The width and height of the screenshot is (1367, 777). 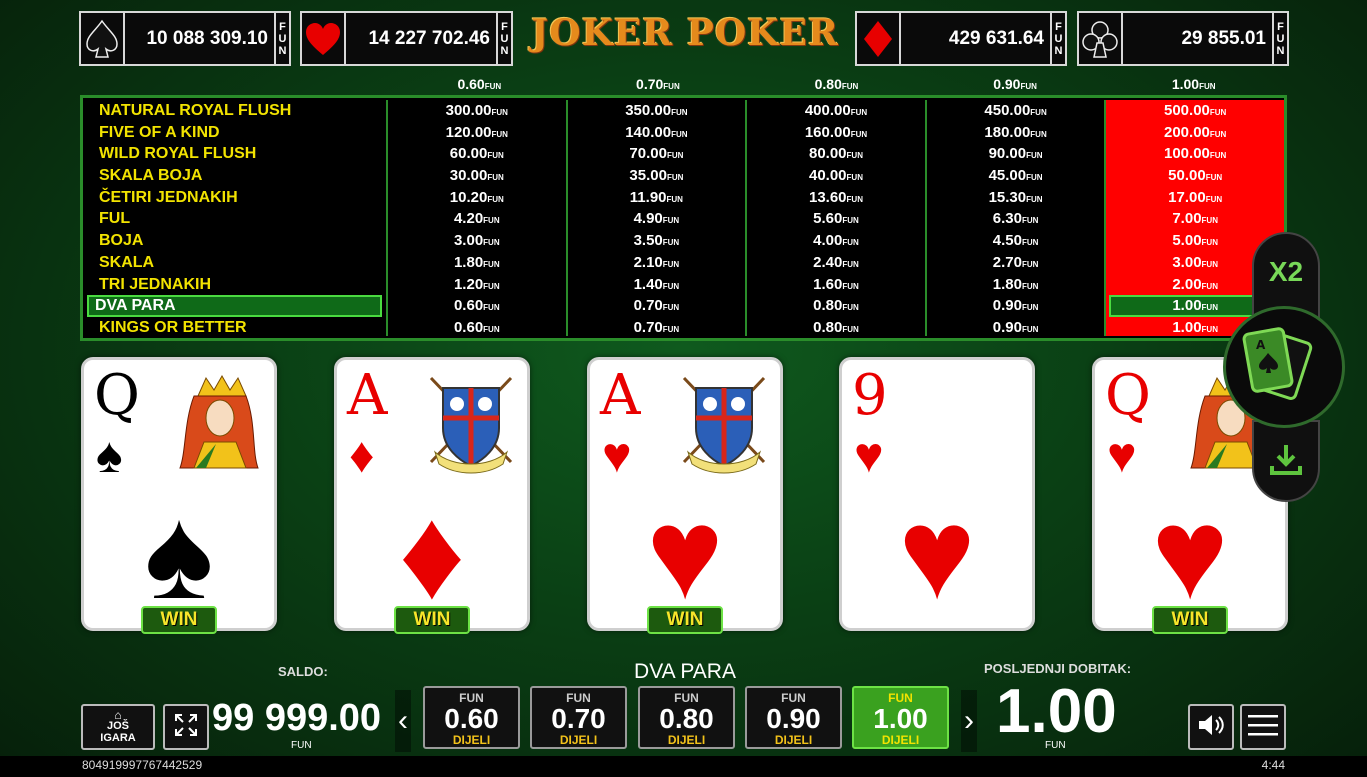 I want to click on crest-icon, so click(x=724, y=424).